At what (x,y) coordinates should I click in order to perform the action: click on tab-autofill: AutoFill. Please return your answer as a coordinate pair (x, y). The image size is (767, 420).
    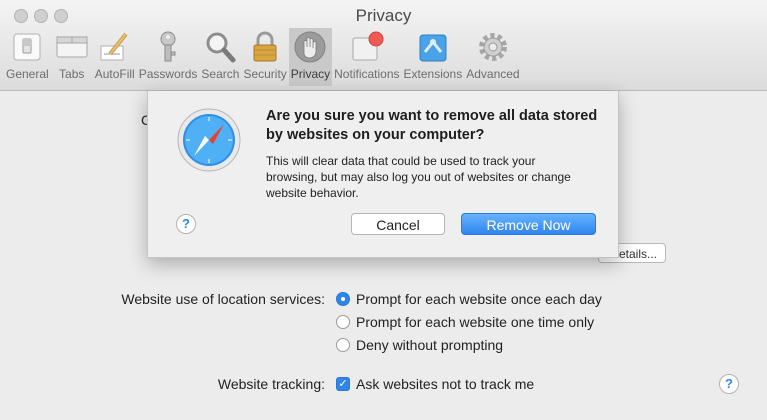
    Looking at the image, I should click on (115, 57).